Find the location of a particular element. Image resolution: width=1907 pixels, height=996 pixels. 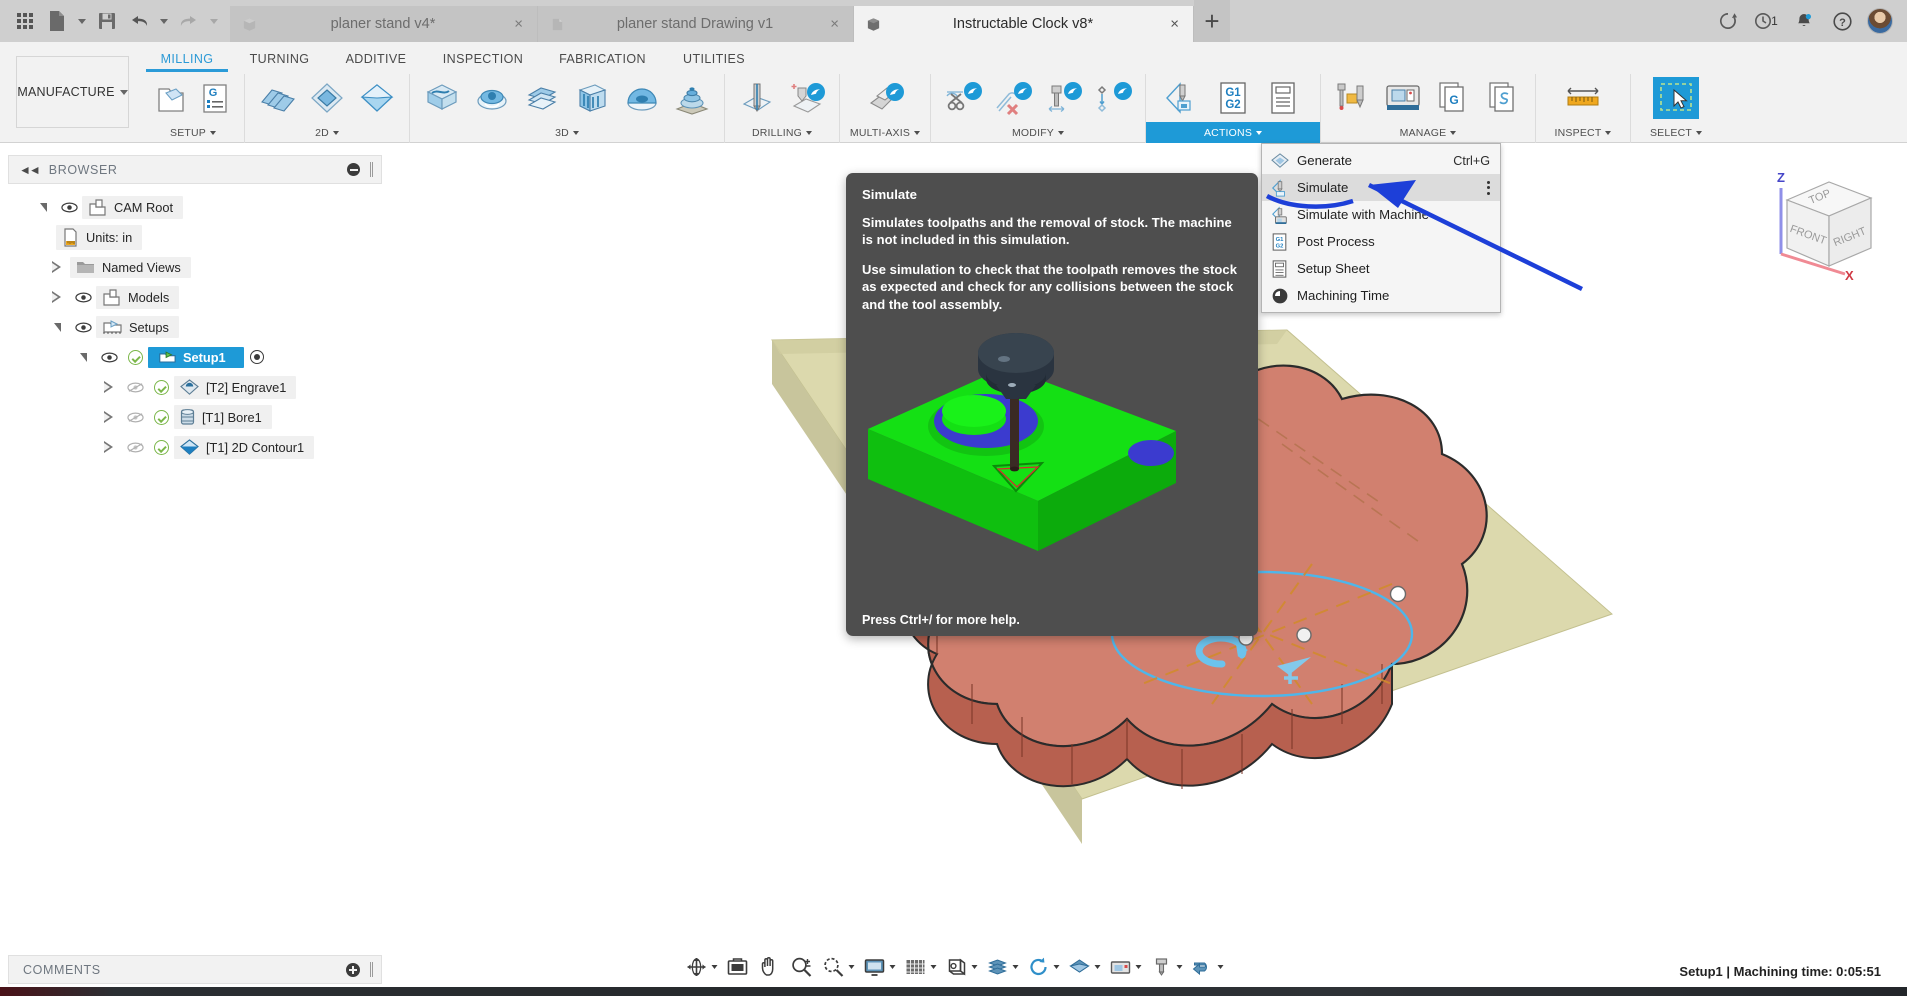

undo-dropdown-caret-icon is located at coordinates (164, 21).